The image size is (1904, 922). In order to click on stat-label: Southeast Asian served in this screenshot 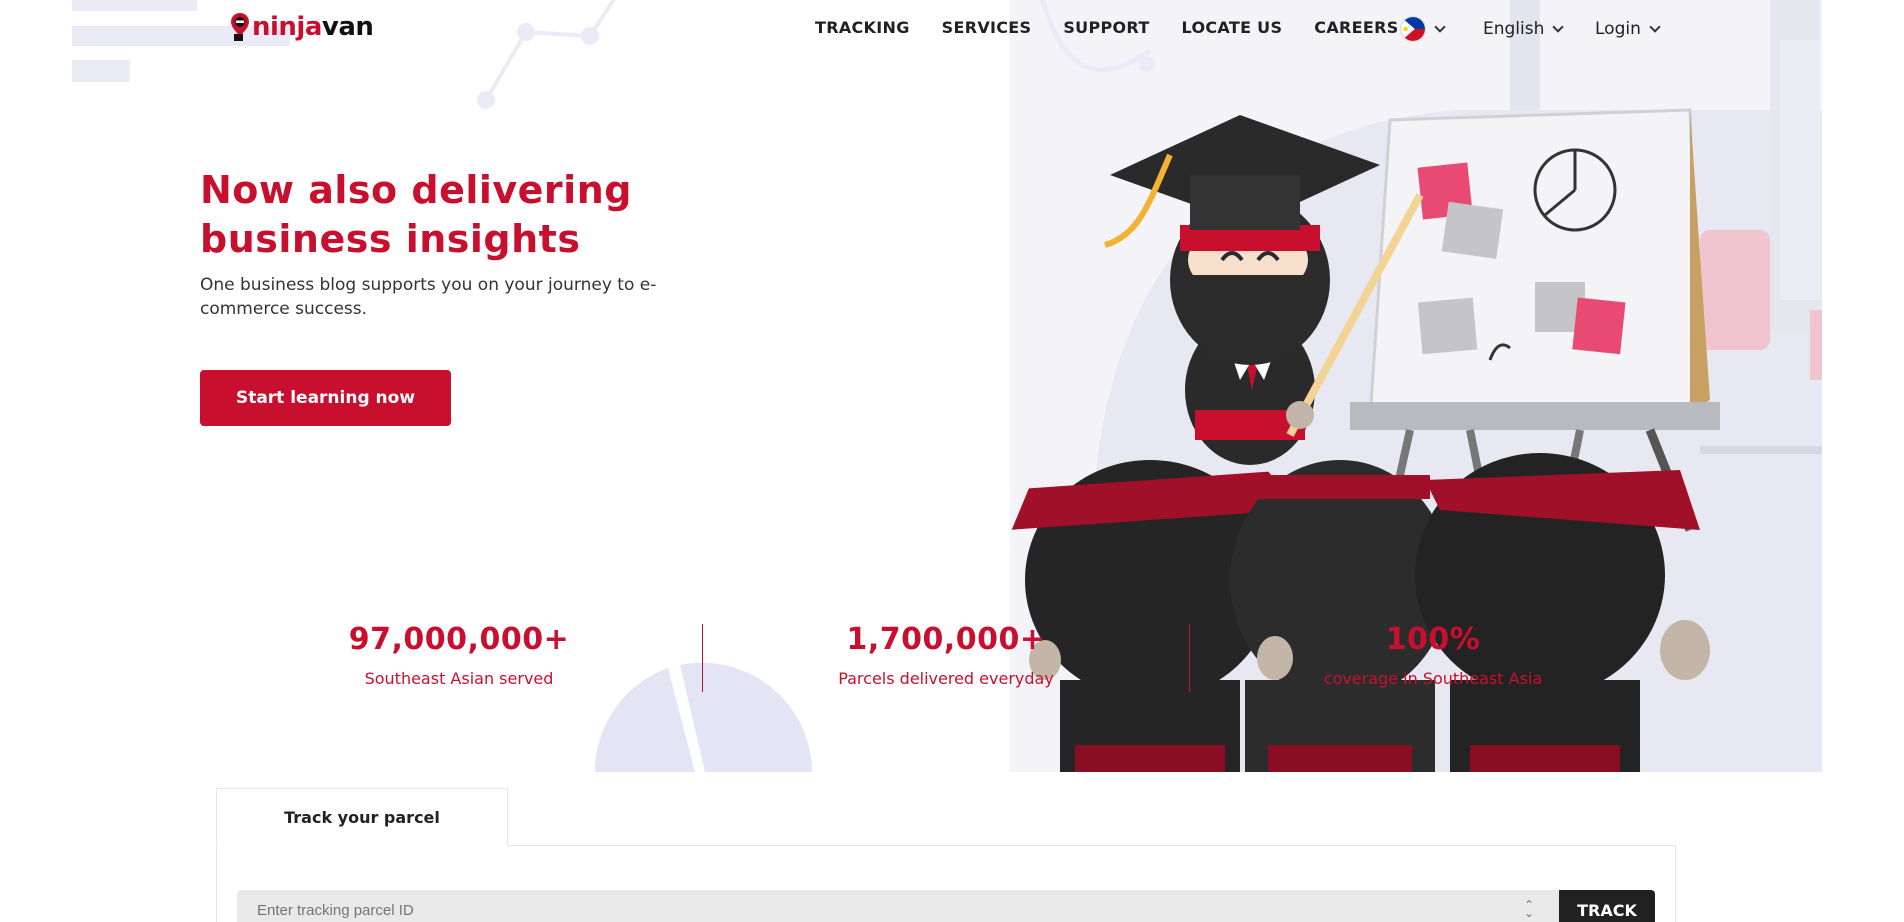, I will do `click(459, 678)`.